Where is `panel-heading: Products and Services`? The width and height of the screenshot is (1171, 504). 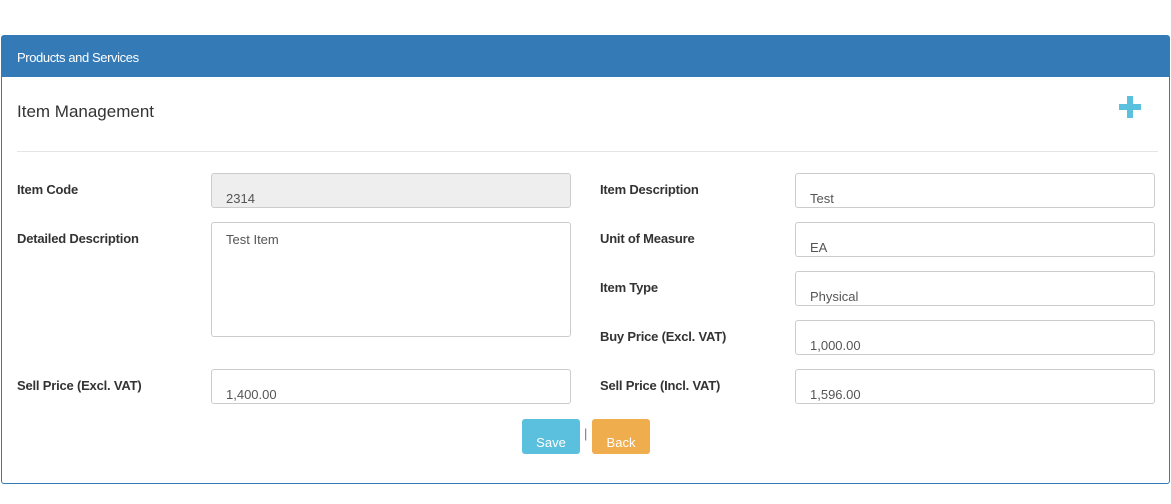 panel-heading: Products and Services is located at coordinates (585, 56).